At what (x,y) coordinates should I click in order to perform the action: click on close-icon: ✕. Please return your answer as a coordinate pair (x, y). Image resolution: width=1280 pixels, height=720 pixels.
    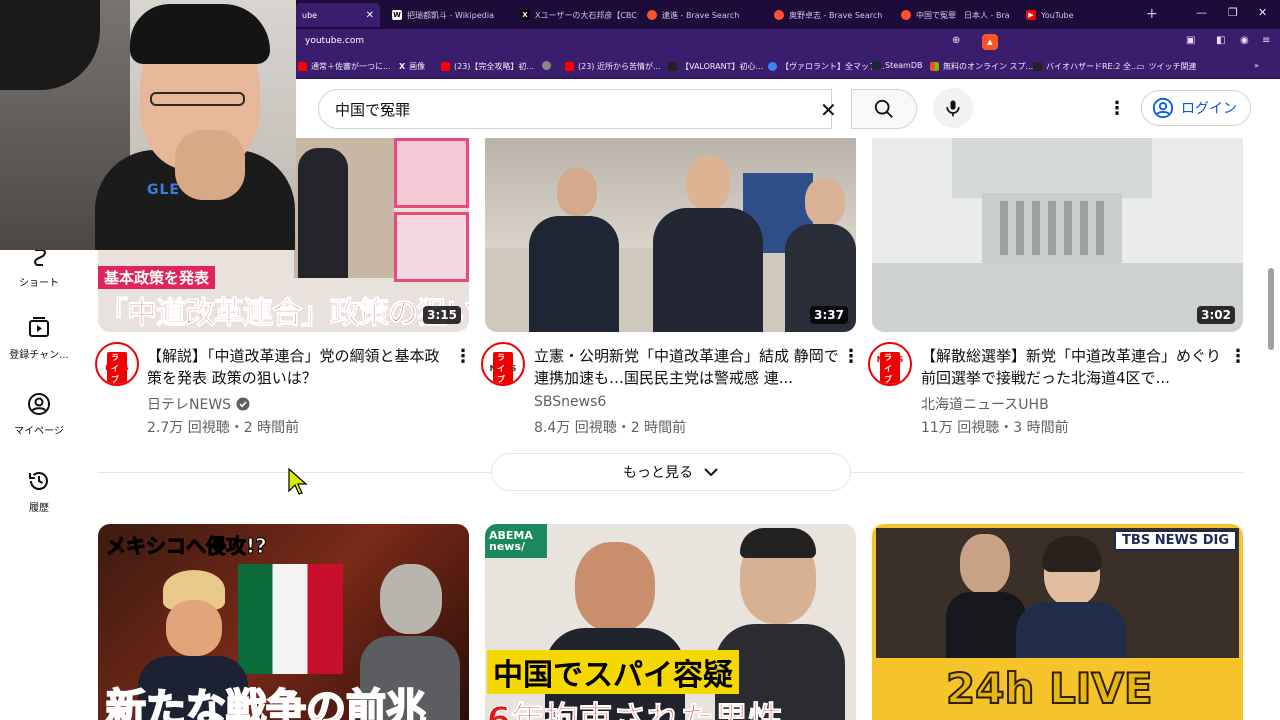
    Looking at the image, I should click on (370, 15).